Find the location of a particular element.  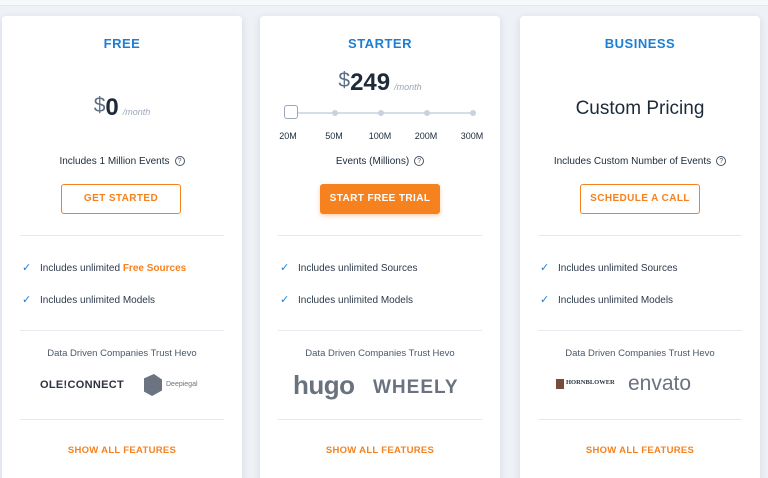

oleconnect-logo: OLE!CONNECT is located at coordinates (82, 385).